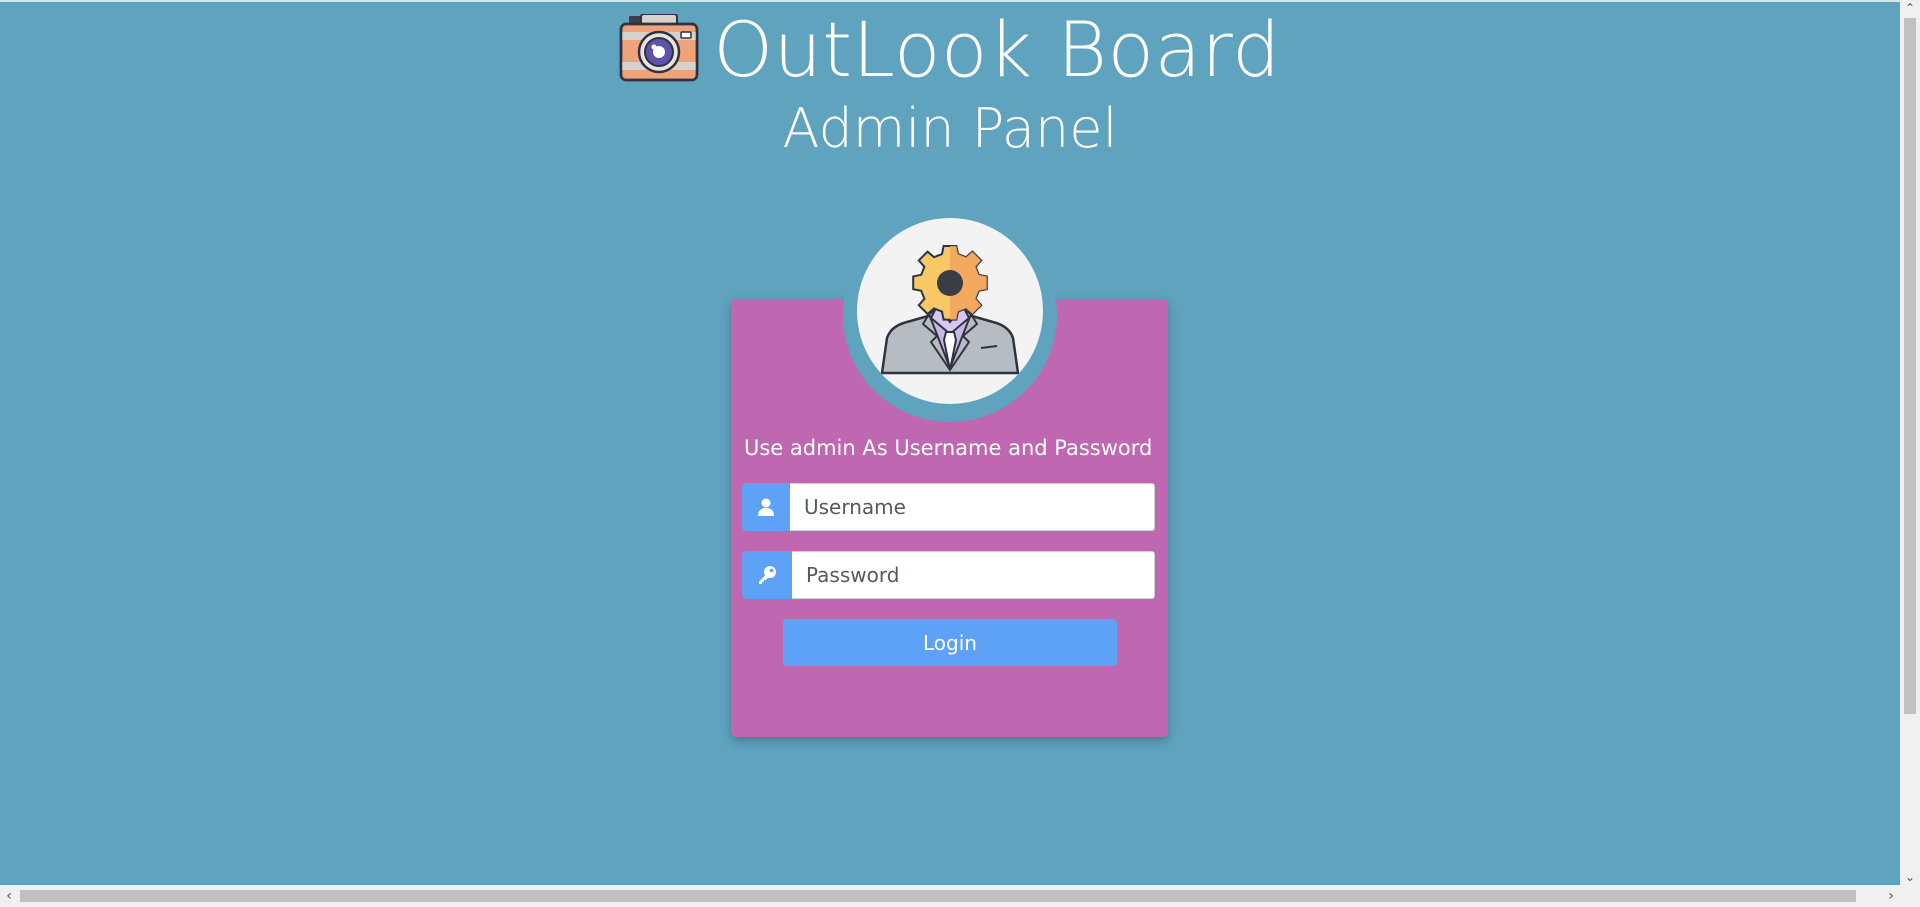 The height and width of the screenshot is (907, 1920). Describe the element at coordinates (1910, 877) in the screenshot. I see `scroll-down-icon: ⌄` at that location.